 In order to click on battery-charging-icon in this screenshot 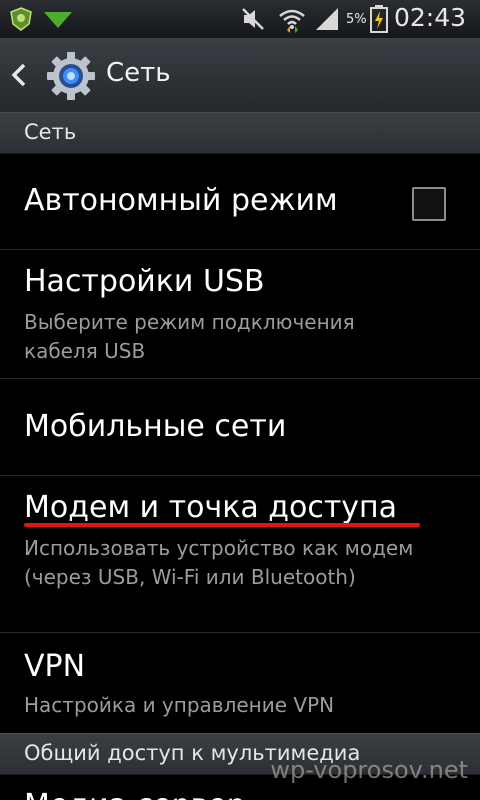, I will do `click(379, 19)`.